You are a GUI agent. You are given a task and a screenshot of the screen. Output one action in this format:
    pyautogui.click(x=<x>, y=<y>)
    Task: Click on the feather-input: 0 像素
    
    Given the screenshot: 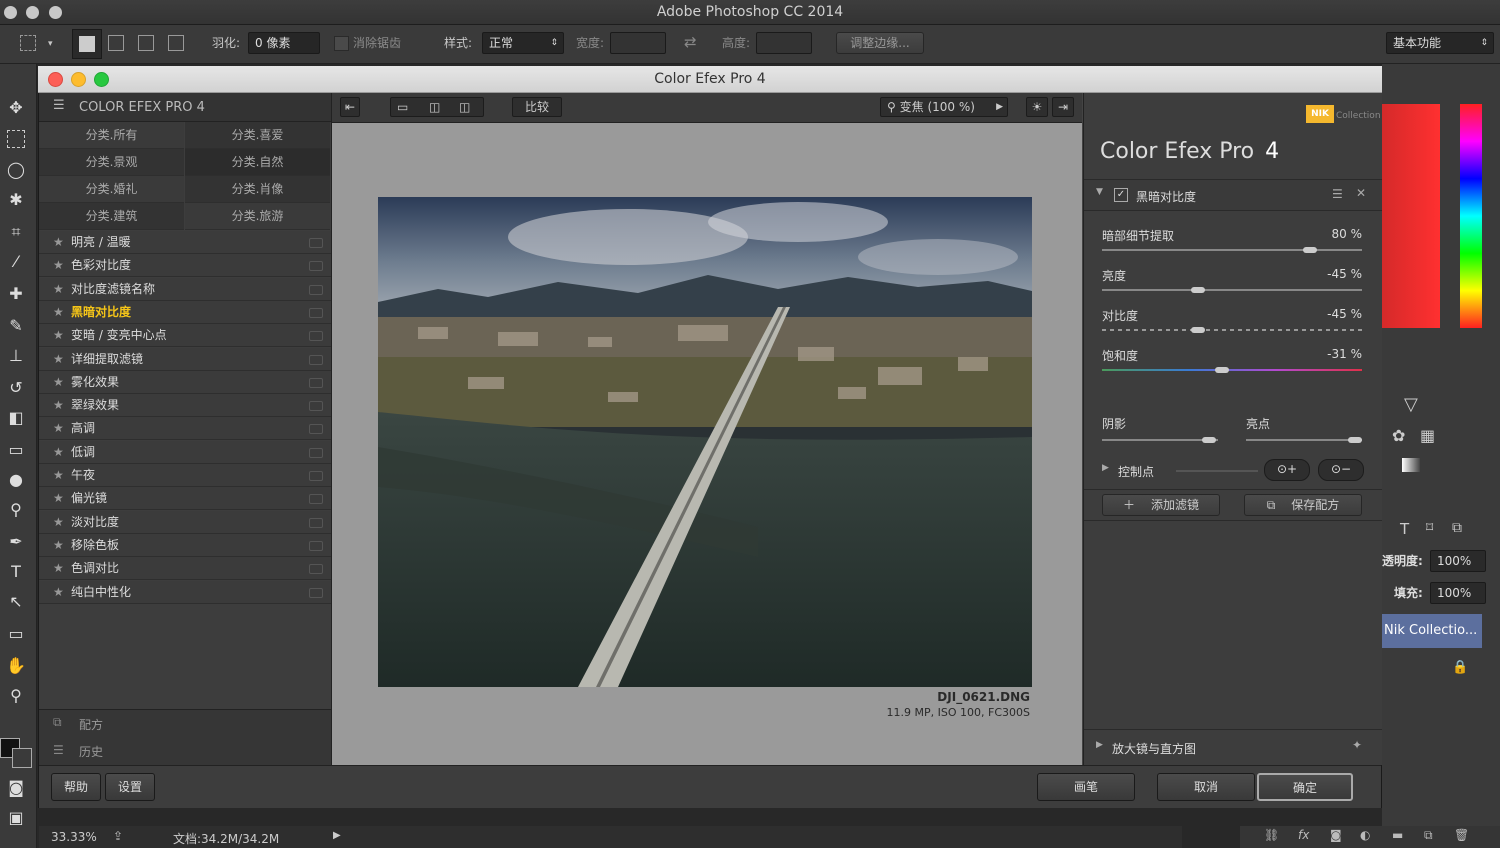 What is the action you would take?
    pyautogui.click(x=284, y=43)
    